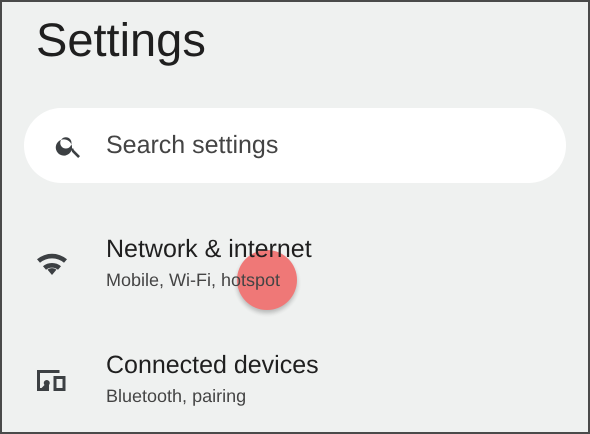 The height and width of the screenshot is (434, 590). I want to click on search-field: Search settings, so click(306, 145).